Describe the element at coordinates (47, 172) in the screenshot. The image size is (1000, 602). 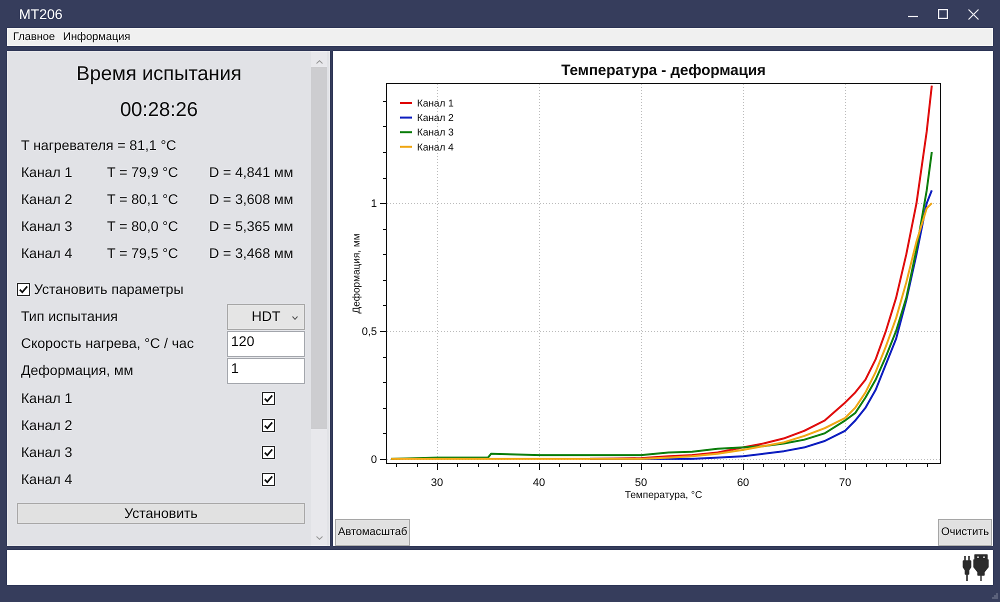
I see `channel-name: Канал 1` at that location.